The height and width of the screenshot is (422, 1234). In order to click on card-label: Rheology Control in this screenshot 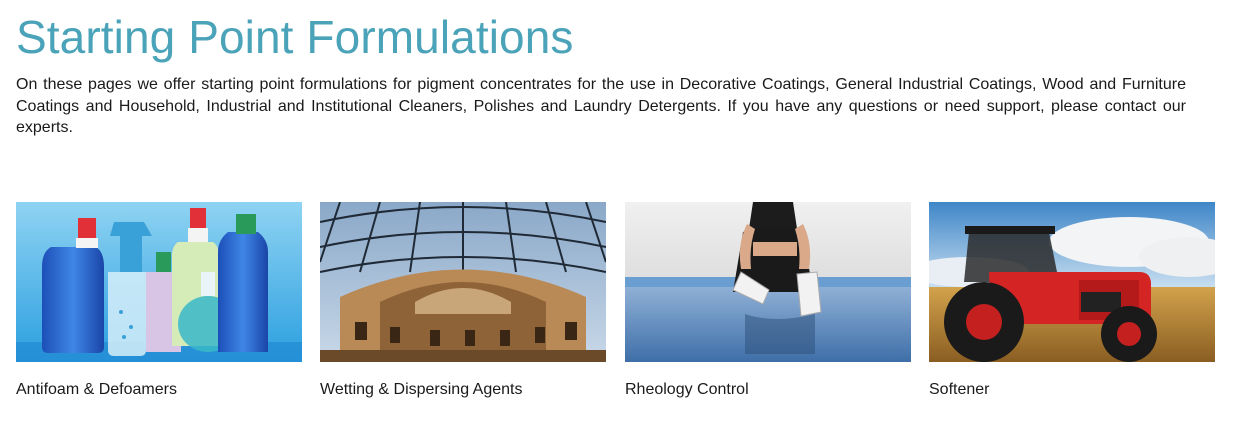, I will do `click(687, 390)`.